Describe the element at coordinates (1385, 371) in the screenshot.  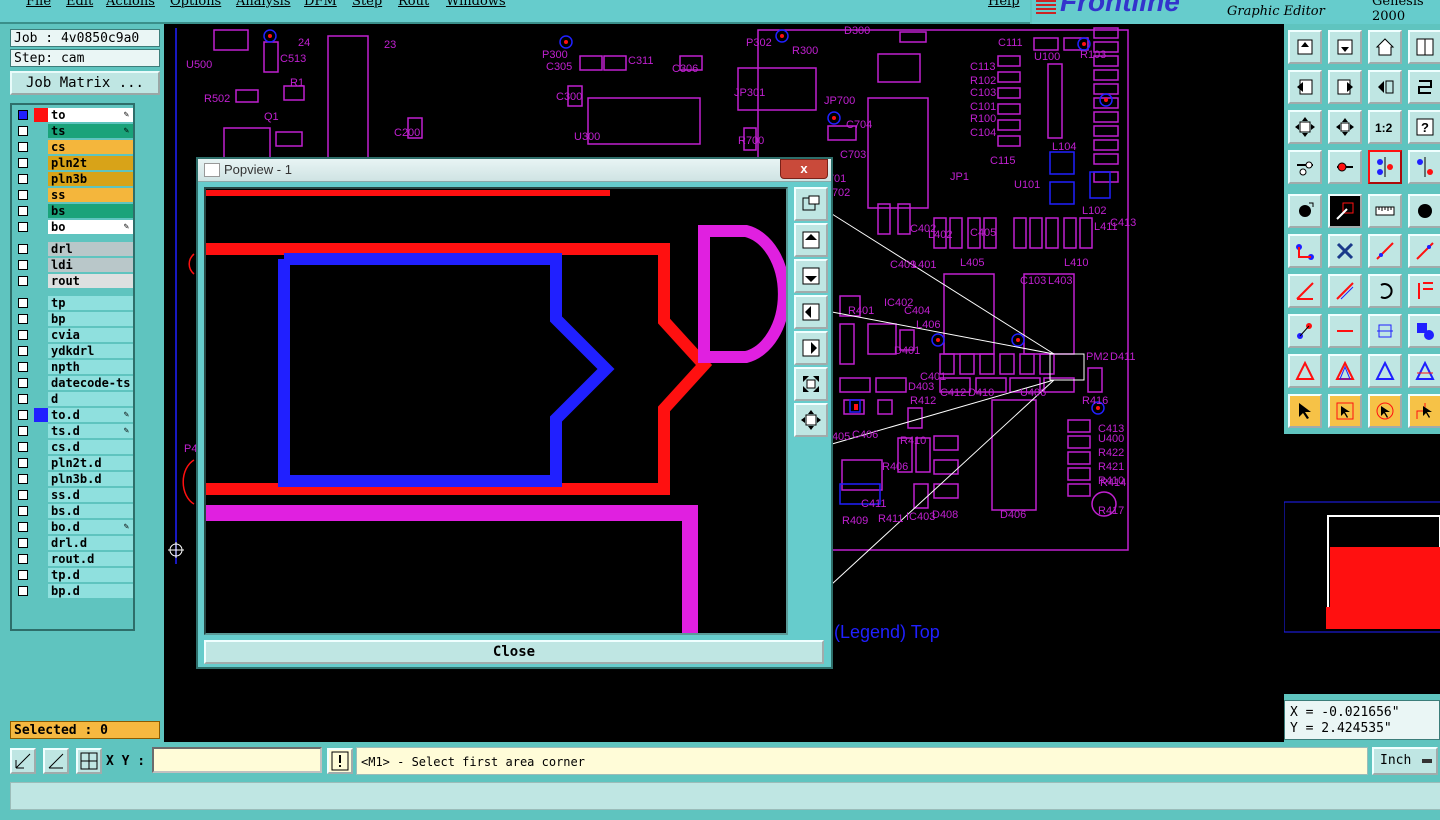
I see `triangle3-button` at that location.